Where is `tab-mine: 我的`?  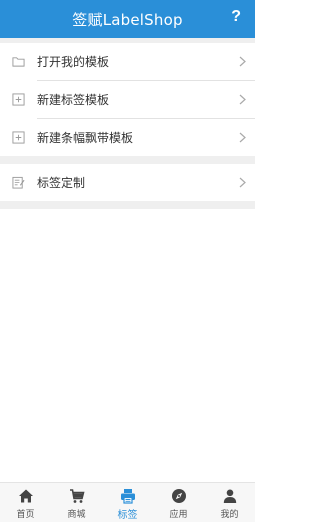 tab-mine: 我的 is located at coordinates (229, 502).